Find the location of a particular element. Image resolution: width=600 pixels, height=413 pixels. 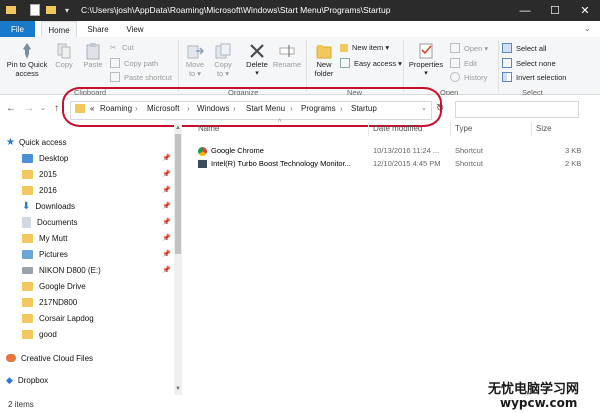

minimize-button: — is located at coordinates (525, 10).